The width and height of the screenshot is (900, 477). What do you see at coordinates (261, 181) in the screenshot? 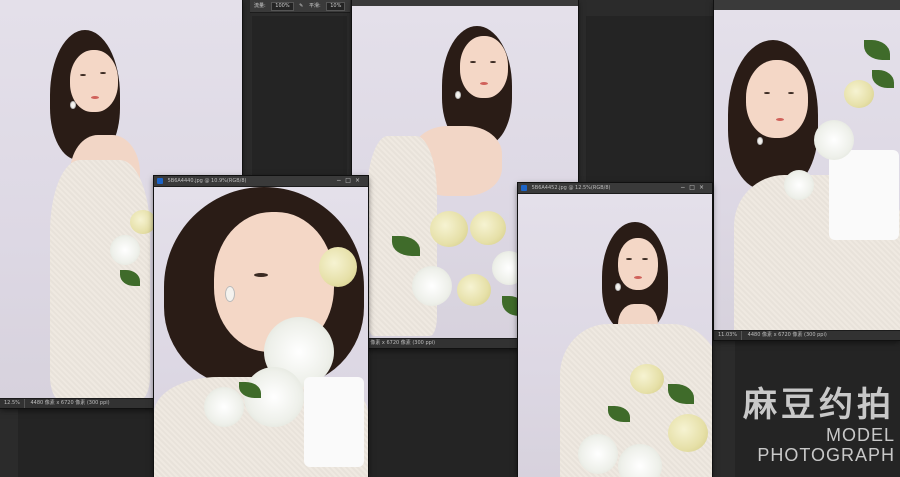
I see `title-bar-3: 5B6A4440.jpg @ 10.9%(RGB/8) −□×` at bounding box center [261, 181].